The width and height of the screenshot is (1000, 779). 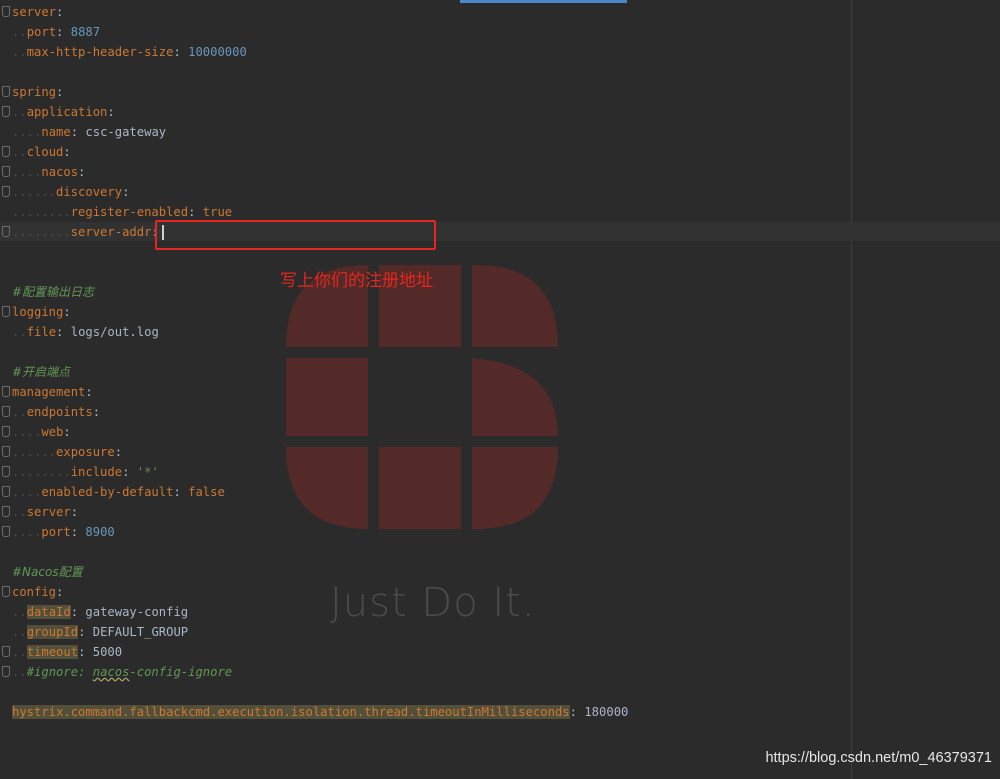 What do you see at coordinates (356, 281) in the screenshot?
I see `annotation-text: 写上你们的注册地址` at bounding box center [356, 281].